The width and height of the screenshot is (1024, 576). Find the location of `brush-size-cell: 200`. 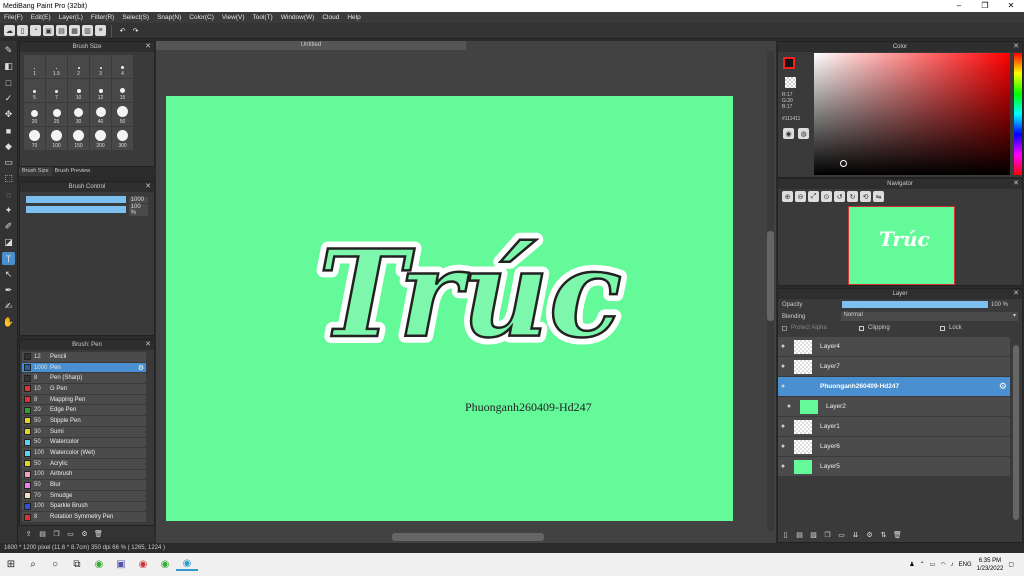

brush-size-cell: 200 is located at coordinates (100, 138).